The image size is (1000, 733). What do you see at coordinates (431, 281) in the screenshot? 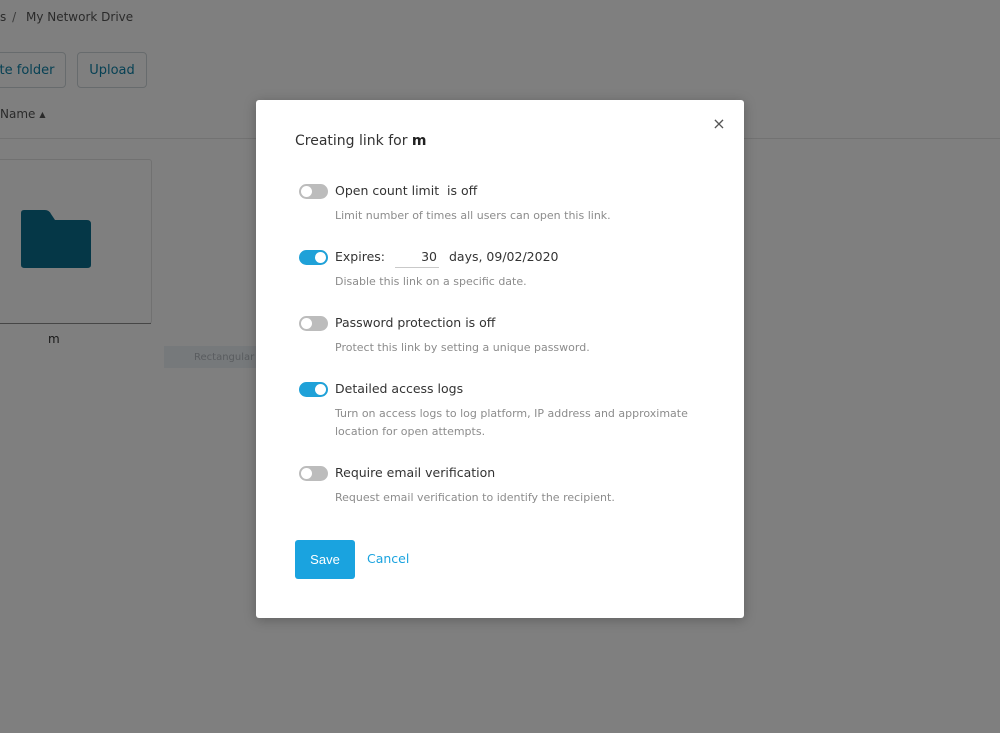
I see `expires-description: Disable this link on a specific date.` at bounding box center [431, 281].